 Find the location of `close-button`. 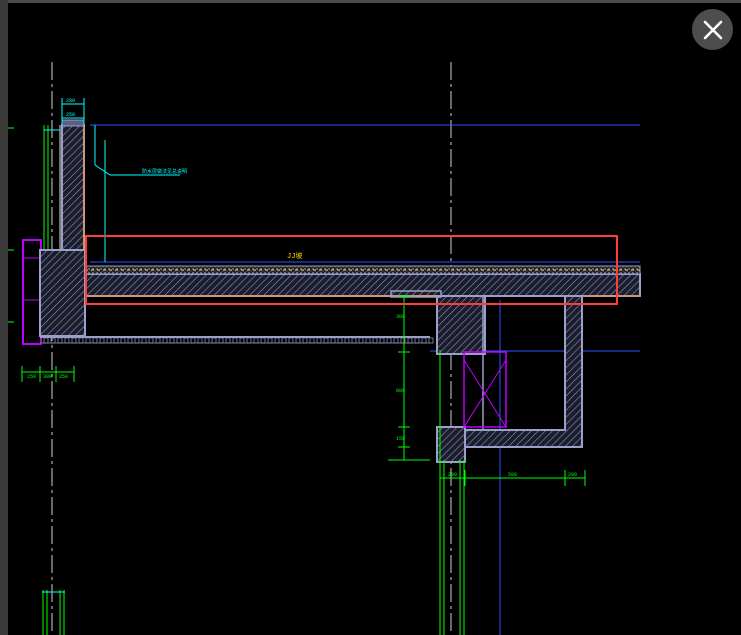

close-button is located at coordinates (712, 29).